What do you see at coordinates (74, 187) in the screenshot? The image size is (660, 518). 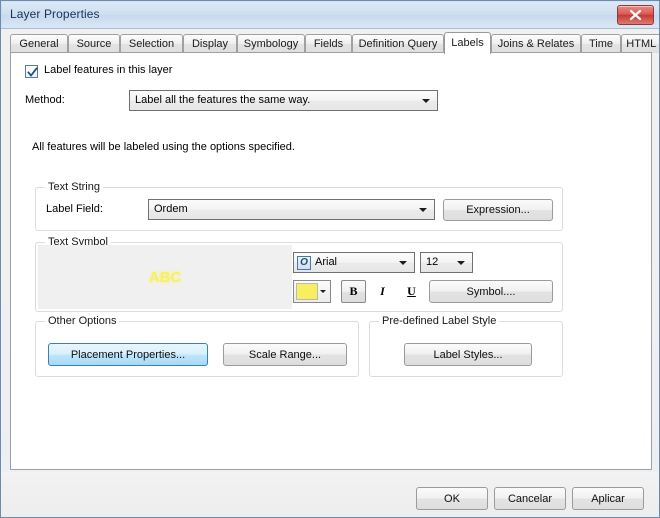 I see `text-string-group-title: Text String` at bounding box center [74, 187].